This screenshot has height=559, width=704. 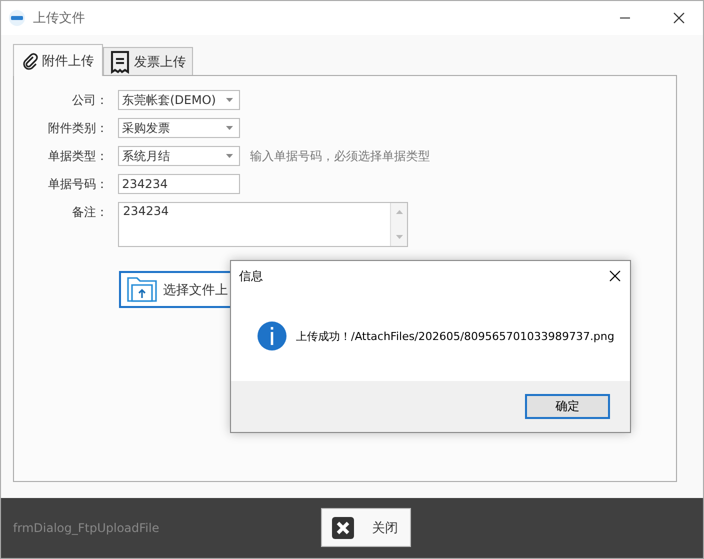 I want to click on field-label: 单据类型：, so click(x=77, y=156).